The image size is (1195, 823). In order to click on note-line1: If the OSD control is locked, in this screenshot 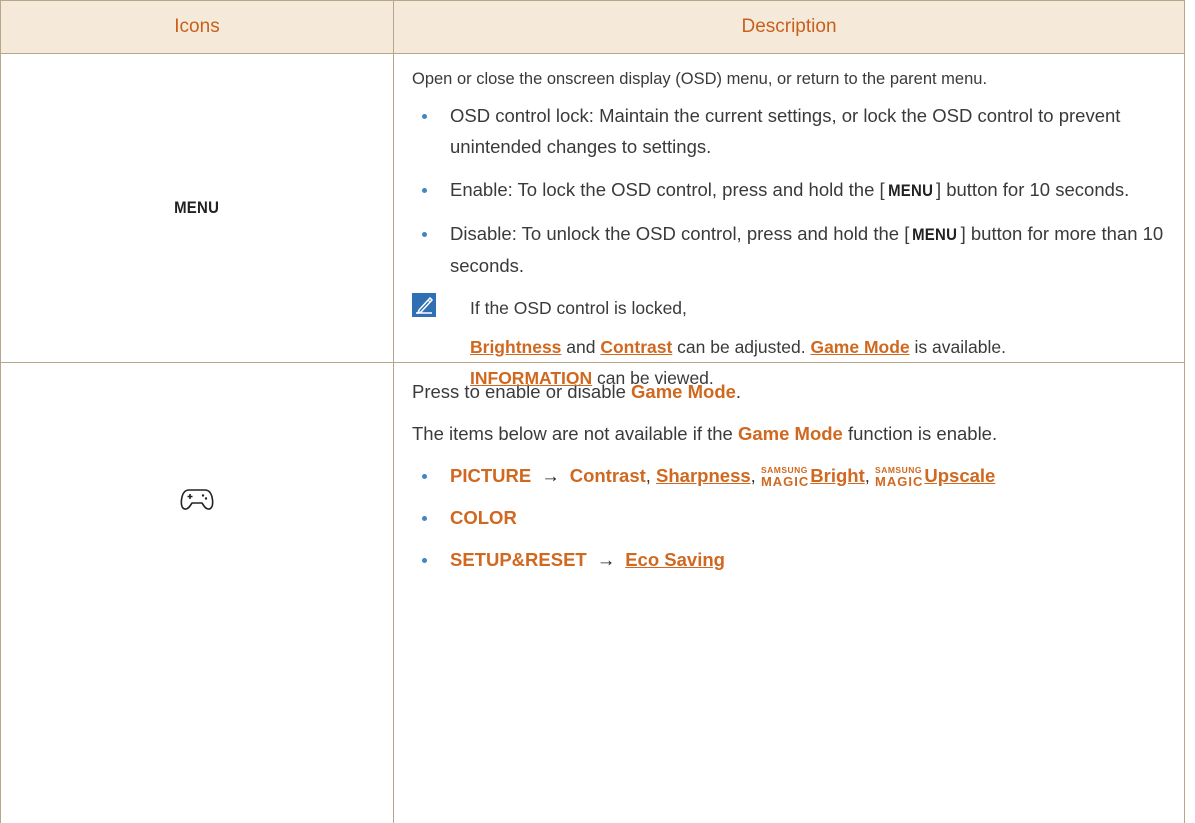, I will do `click(578, 308)`.